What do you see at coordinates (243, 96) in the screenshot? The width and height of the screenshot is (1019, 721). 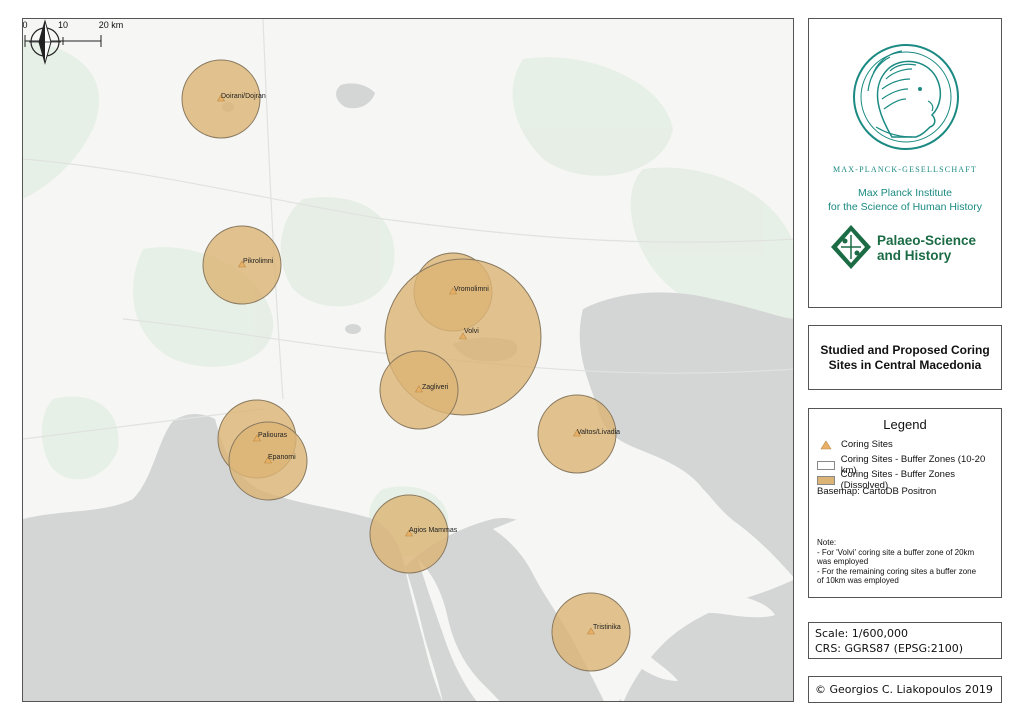 I see `site-label: Doirani/Dojran` at bounding box center [243, 96].